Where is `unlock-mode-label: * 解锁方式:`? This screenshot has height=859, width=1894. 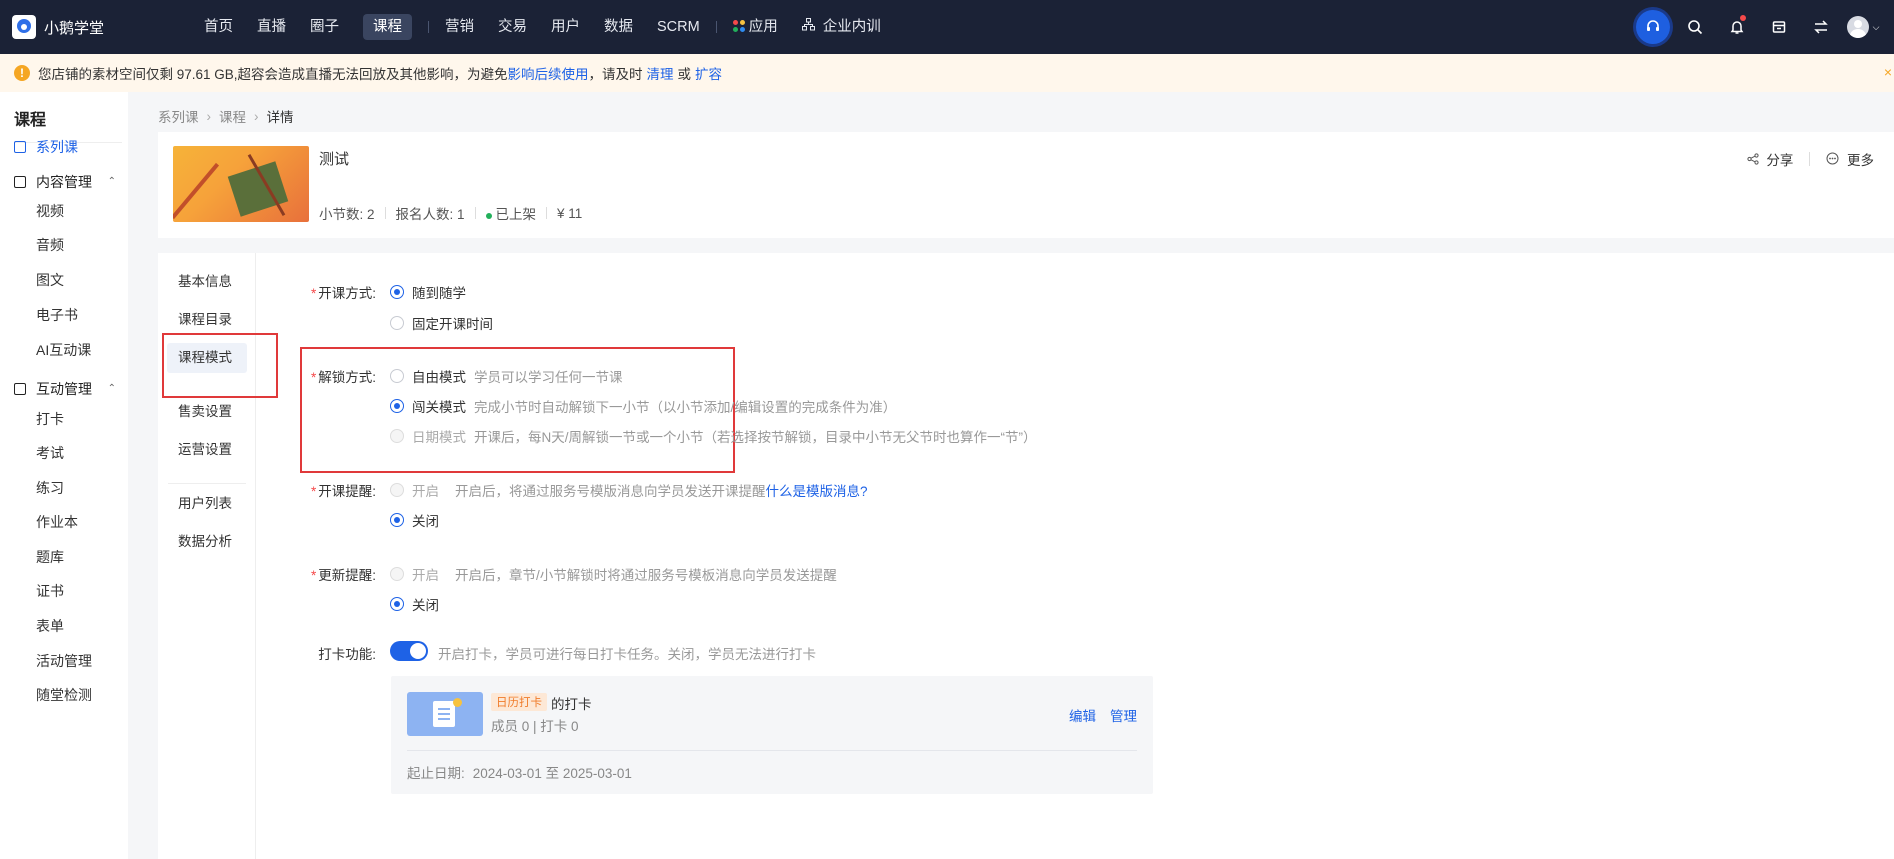 unlock-mode-label: * 解锁方式: is located at coordinates (343, 377).